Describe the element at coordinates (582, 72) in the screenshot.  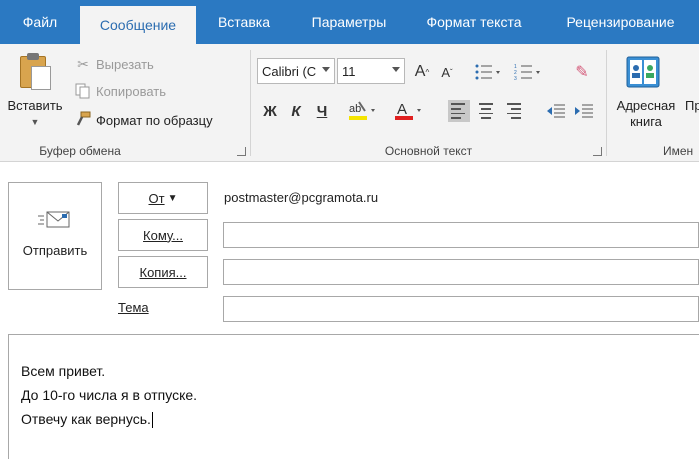
I see `clear-formatting-icon: ✎` at that location.